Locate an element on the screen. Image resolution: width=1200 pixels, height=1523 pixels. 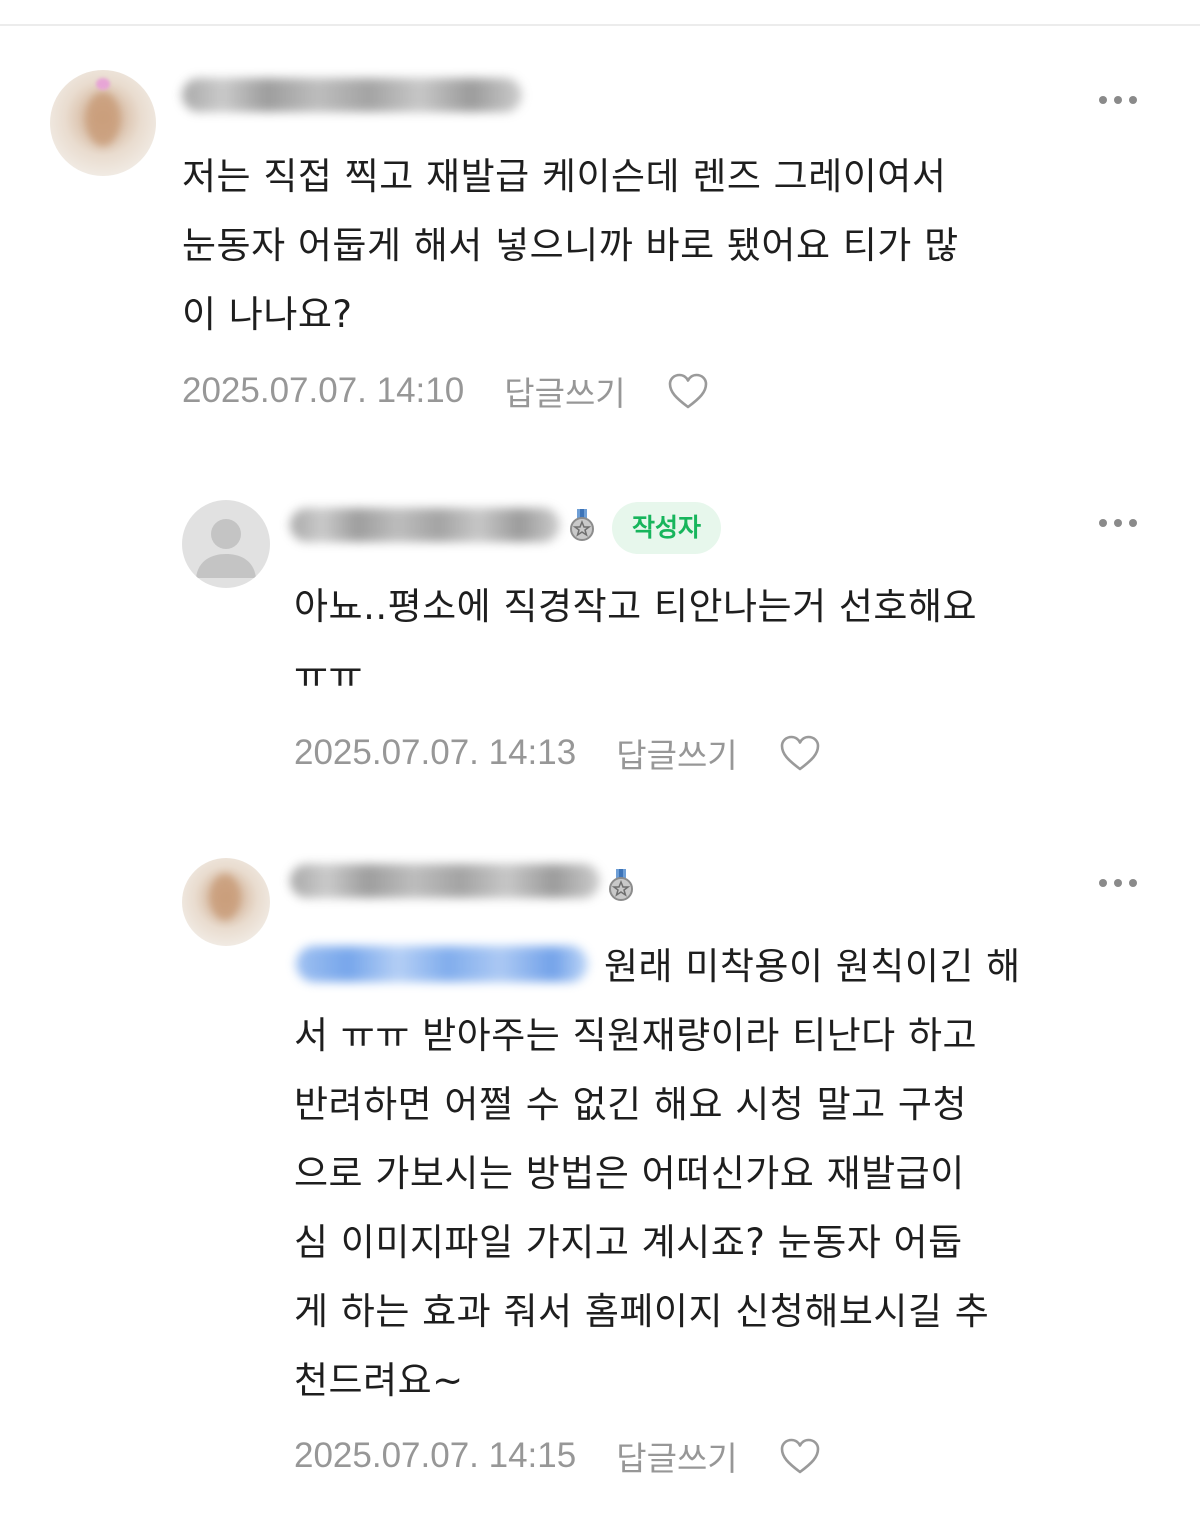
comment-text-line: 아뇨..평소에 직경작고 티안나는거 선호해요 is located at coordinates (636, 606).